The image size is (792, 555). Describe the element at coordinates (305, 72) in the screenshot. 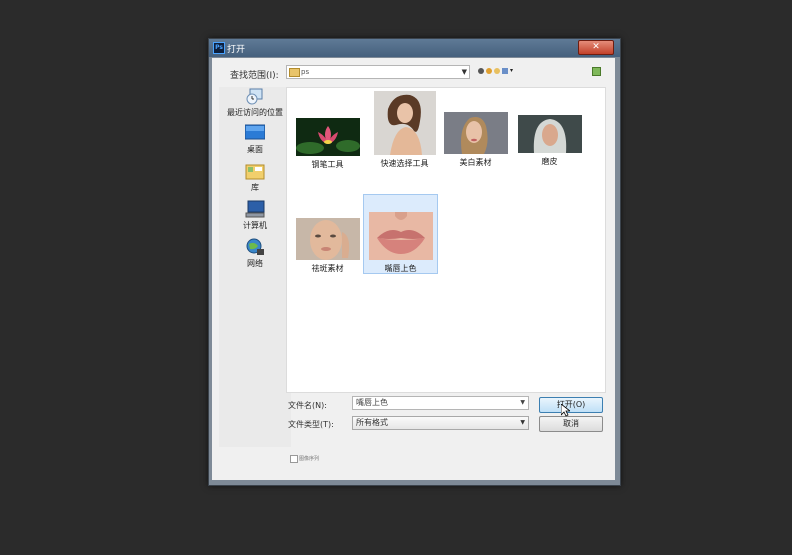

I see `look-in-value: ps` at that location.